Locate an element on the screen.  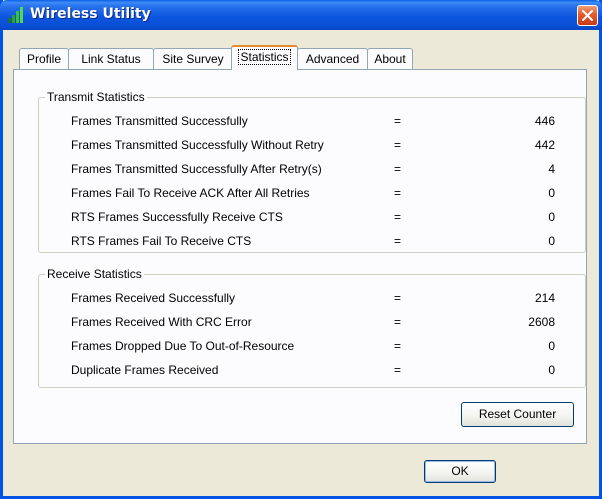
tab-about: About is located at coordinates (390, 58).